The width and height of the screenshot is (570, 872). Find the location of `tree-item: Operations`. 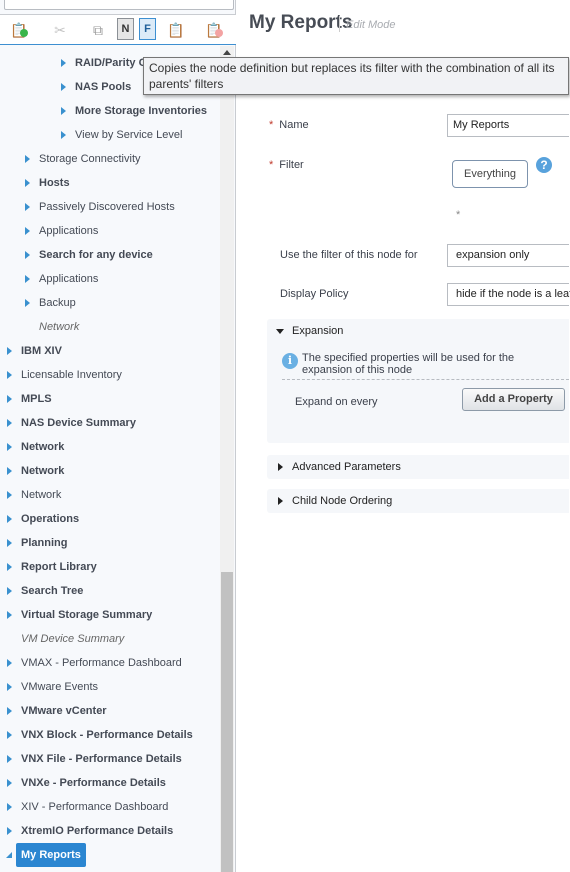

tree-item: Operations is located at coordinates (43, 519).